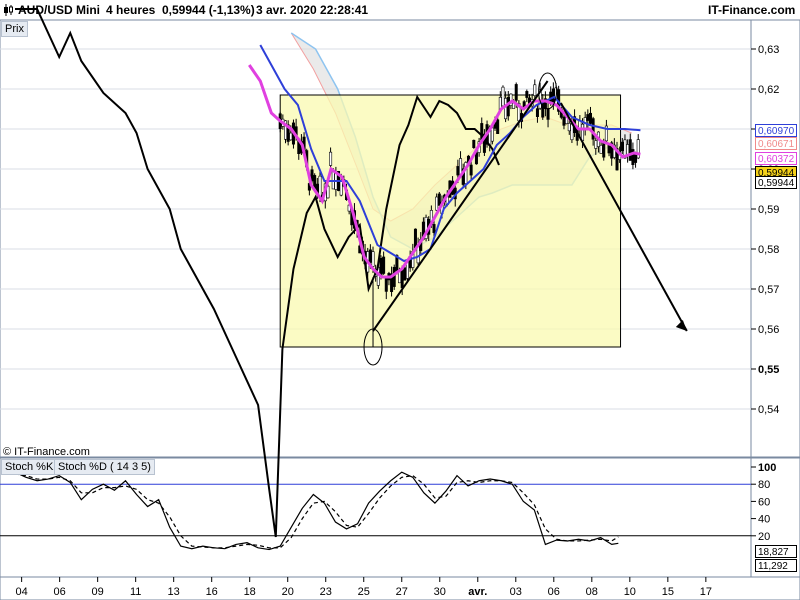 This screenshot has width=800, height=600. I want to click on price-tick-label: 0,54, so click(768, 410).